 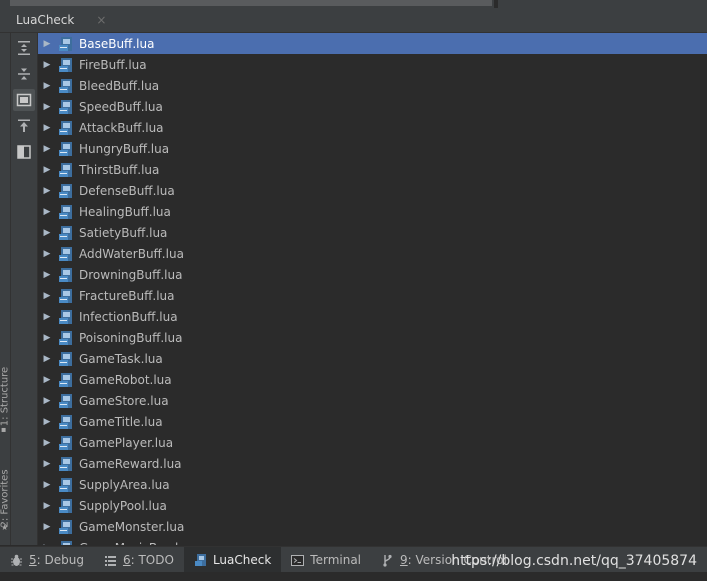 I want to click on tree-item: ▶ GameMusicBox.lua, so click(x=372, y=541).